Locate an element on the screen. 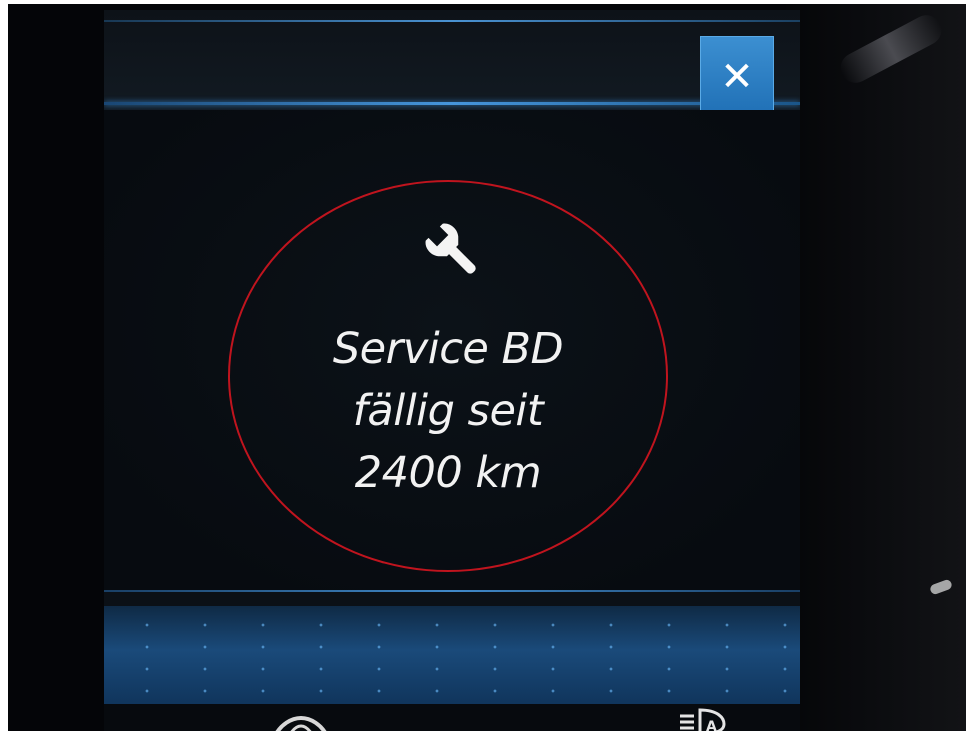  top-bar is located at coordinates (452, 60).